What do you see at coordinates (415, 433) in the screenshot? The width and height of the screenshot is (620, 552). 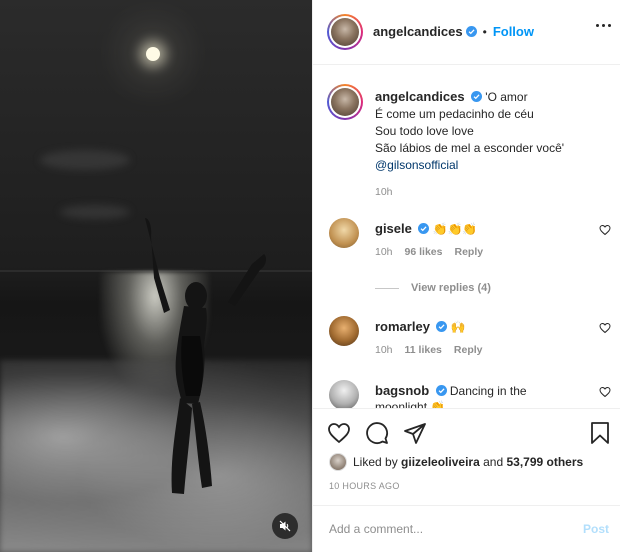 I see `share-paper-plane-icon` at bounding box center [415, 433].